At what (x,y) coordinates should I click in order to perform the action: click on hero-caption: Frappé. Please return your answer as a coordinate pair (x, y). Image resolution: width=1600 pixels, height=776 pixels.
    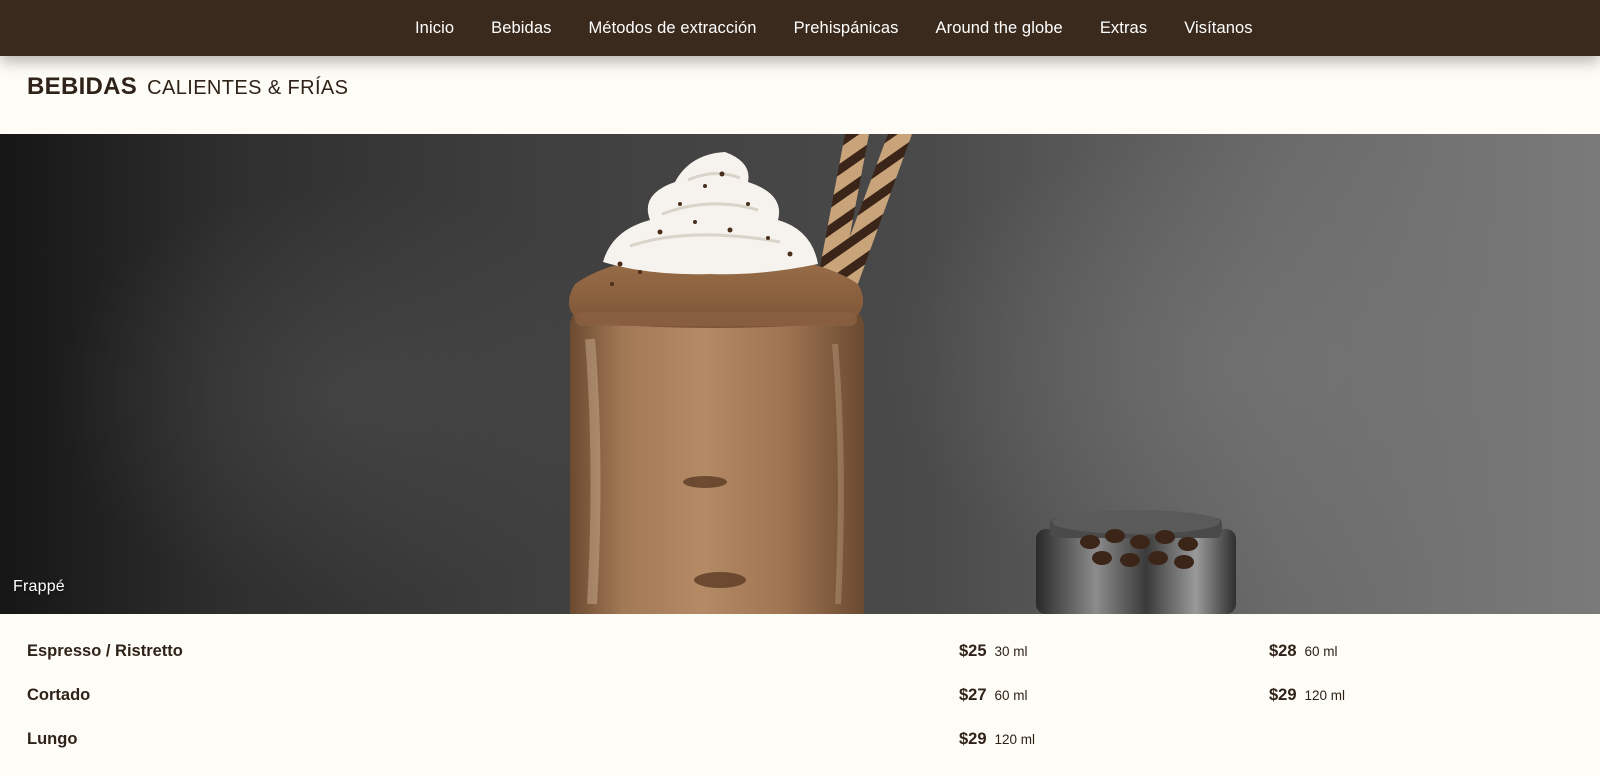
    Looking at the image, I should click on (39, 586).